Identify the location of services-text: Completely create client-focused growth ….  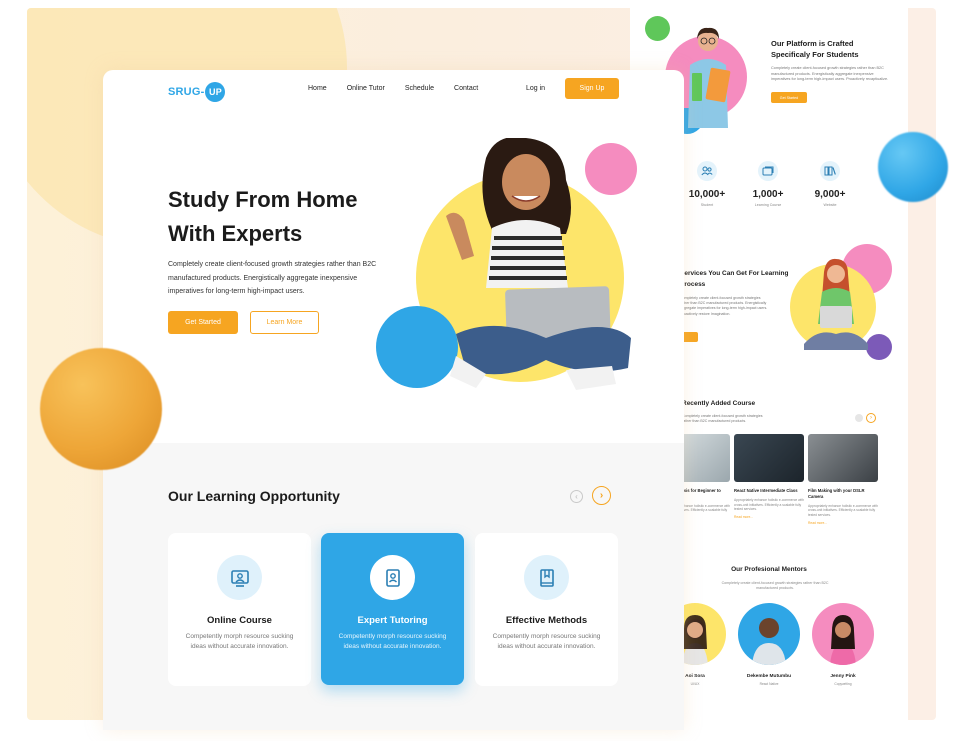
(724, 306).